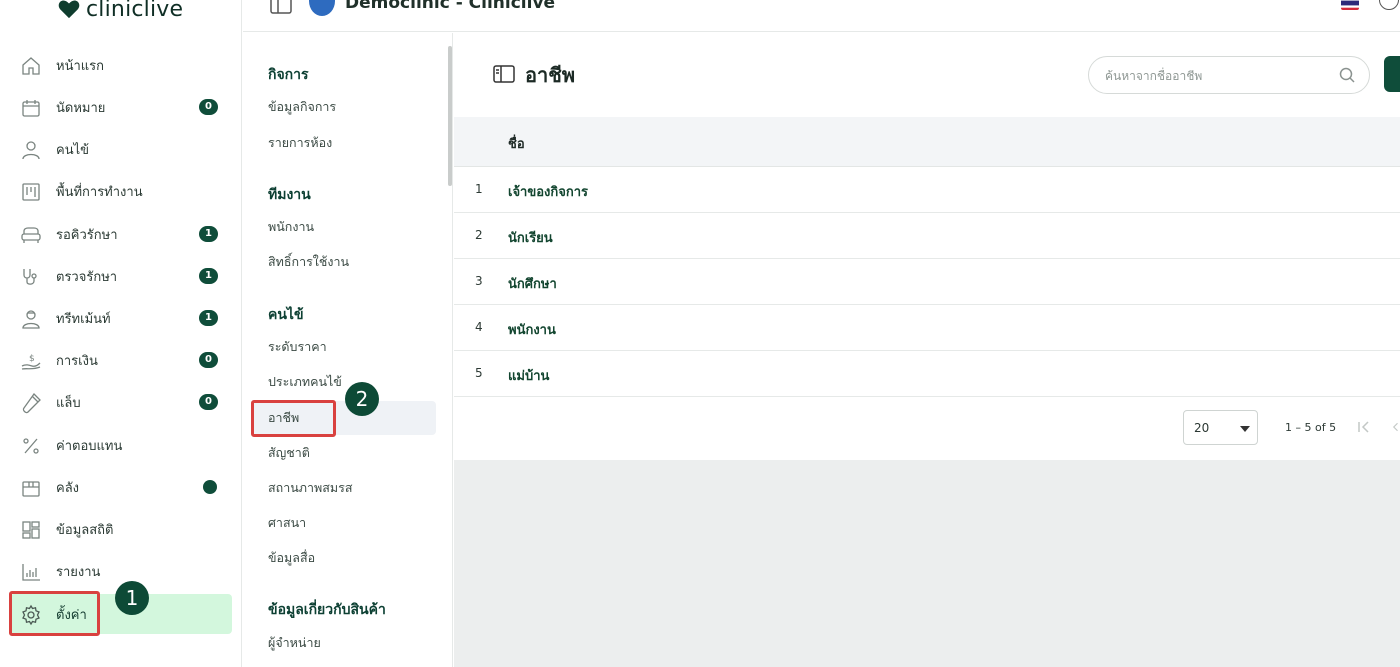 This screenshot has height=667, width=1400. Describe the element at coordinates (135, 11) in the screenshot. I see `logo-text: cliniclive` at that location.